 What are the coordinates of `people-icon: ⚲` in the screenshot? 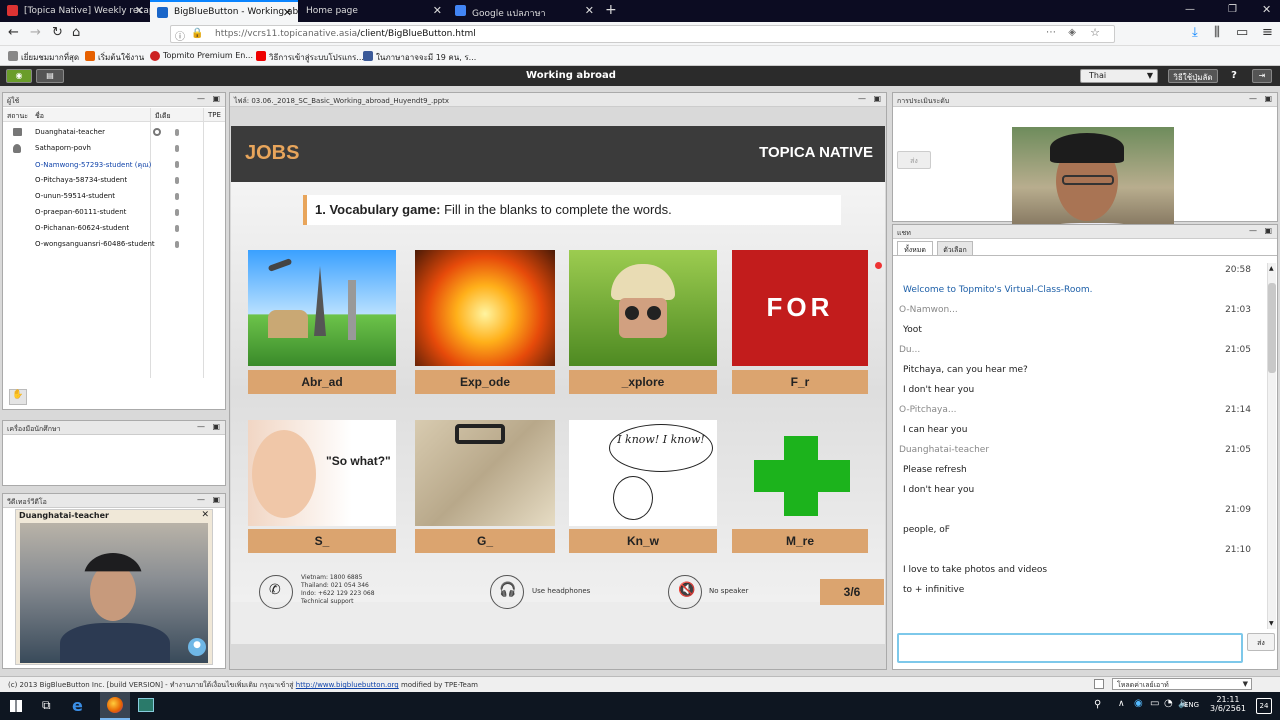 It's located at (1097, 704).